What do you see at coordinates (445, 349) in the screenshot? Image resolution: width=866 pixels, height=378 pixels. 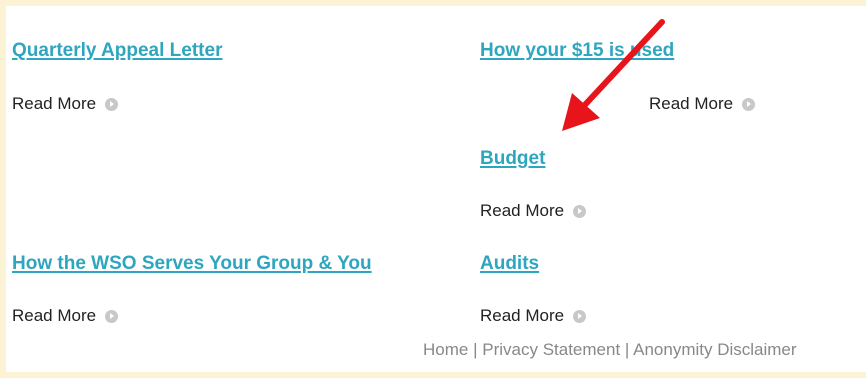 I see `footer-home-link: Home` at bounding box center [445, 349].